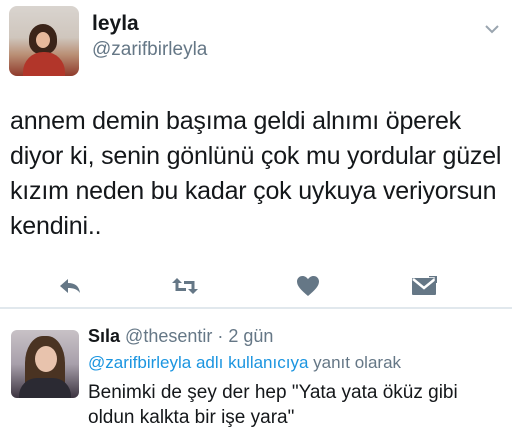 The height and width of the screenshot is (435, 512). I want to click on heart-icon, so click(308, 286).